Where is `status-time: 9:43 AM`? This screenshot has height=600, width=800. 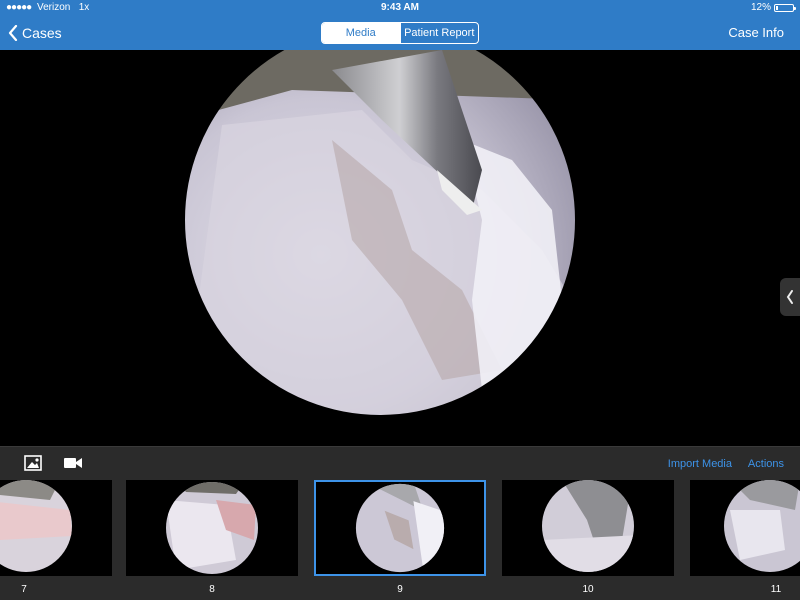 status-time: 9:43 AM is located at coordinates (400, 7).